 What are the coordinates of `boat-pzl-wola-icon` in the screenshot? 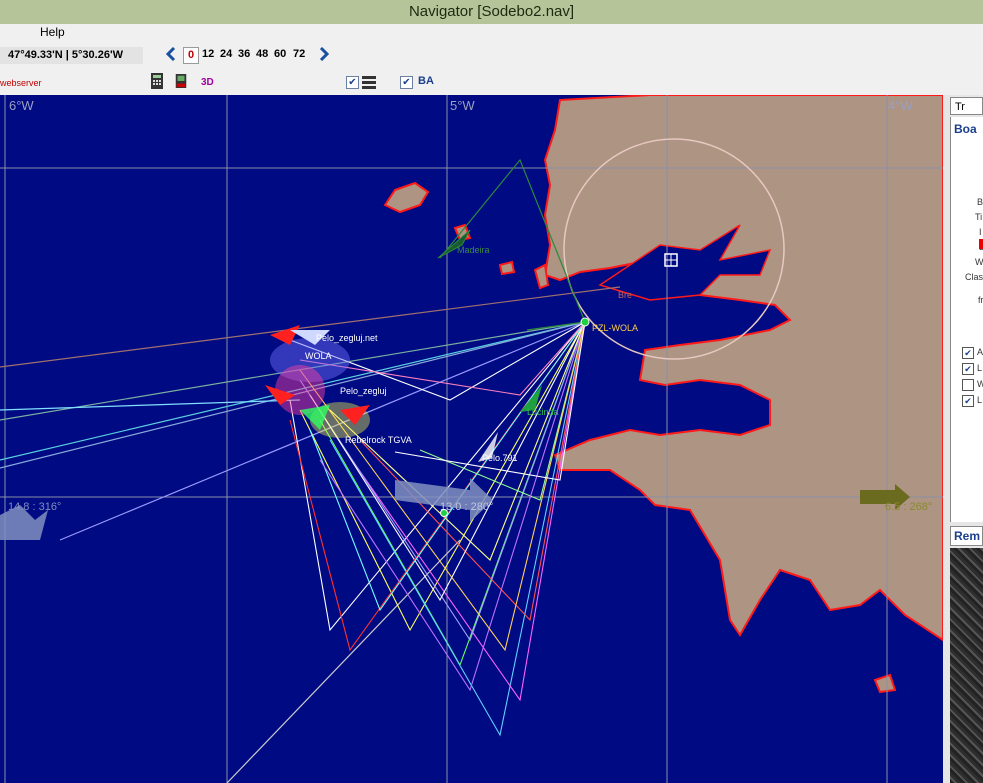 It's located at (585, 322).